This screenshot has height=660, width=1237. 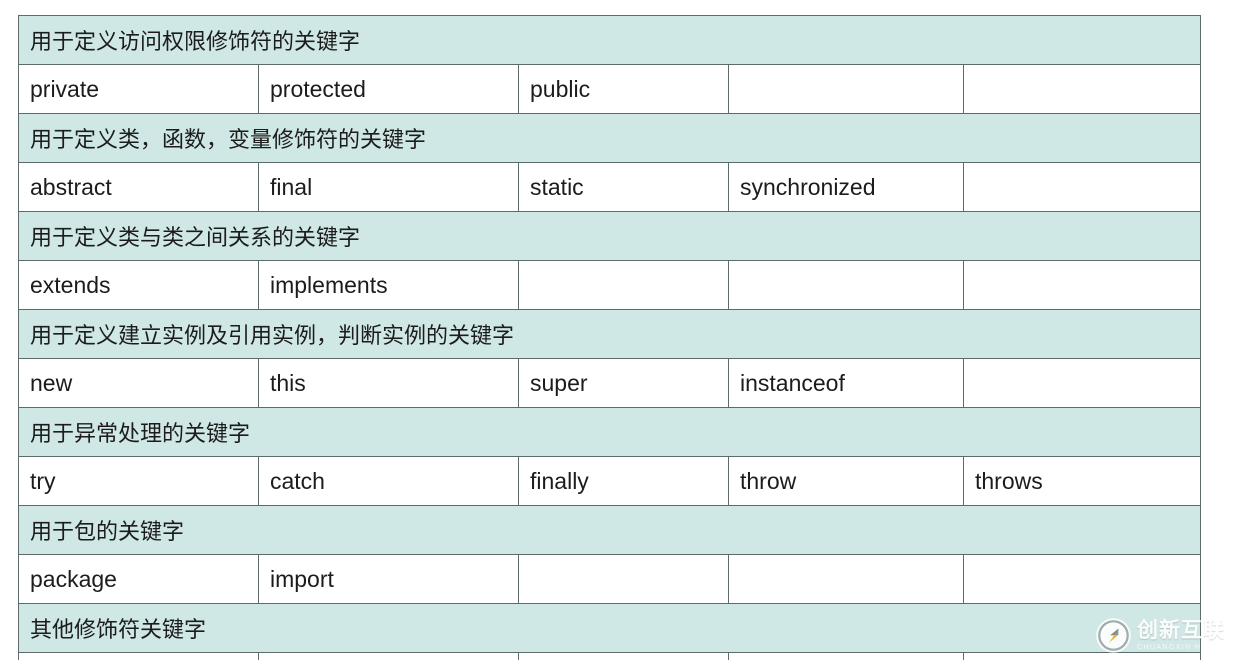 I want to click on keyword-cell: package, so click(x=138, y=579).